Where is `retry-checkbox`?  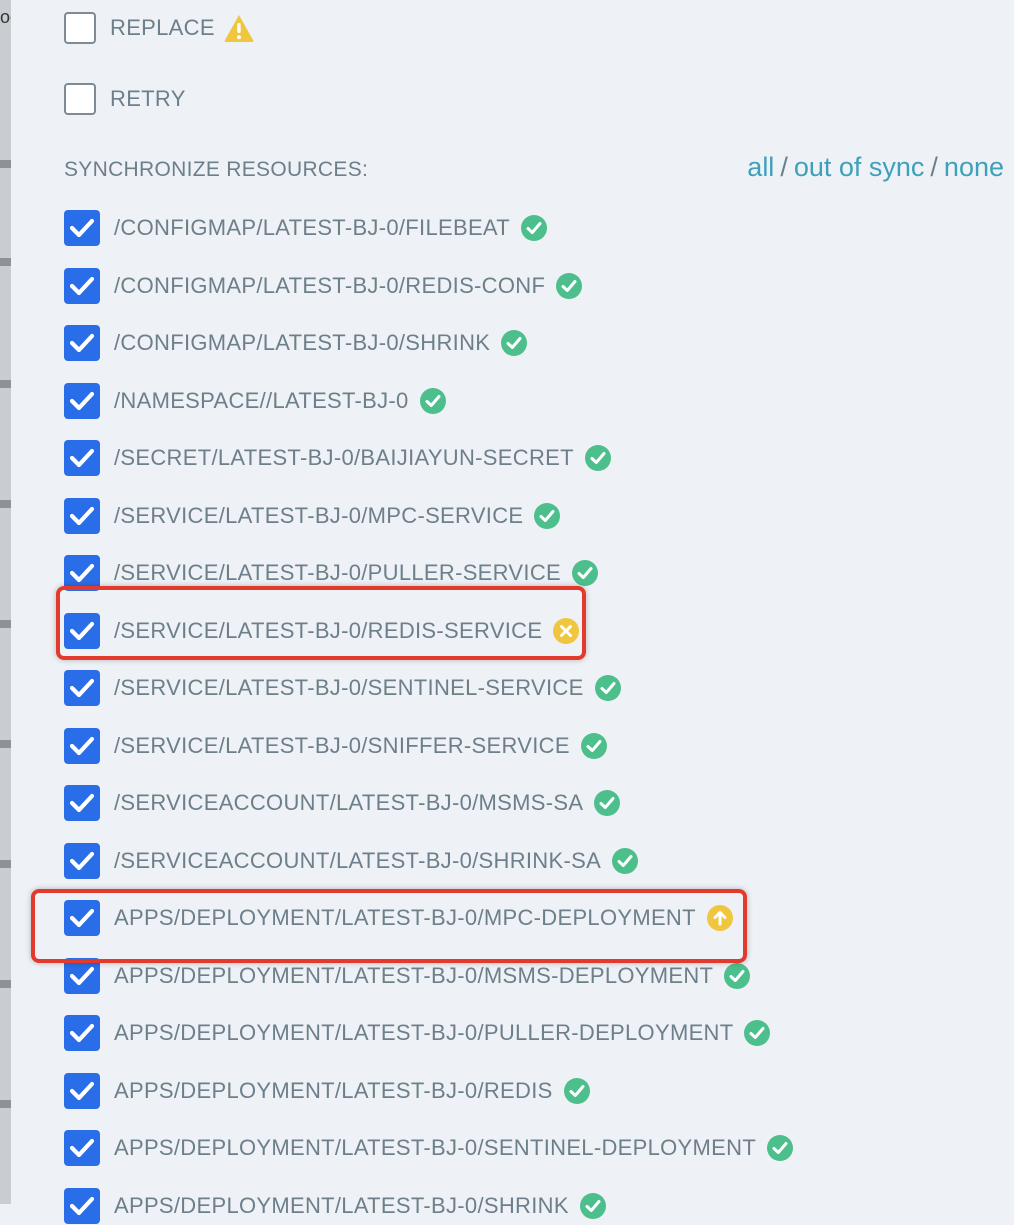
retry-checkbox is located at coordinates (80, 99).